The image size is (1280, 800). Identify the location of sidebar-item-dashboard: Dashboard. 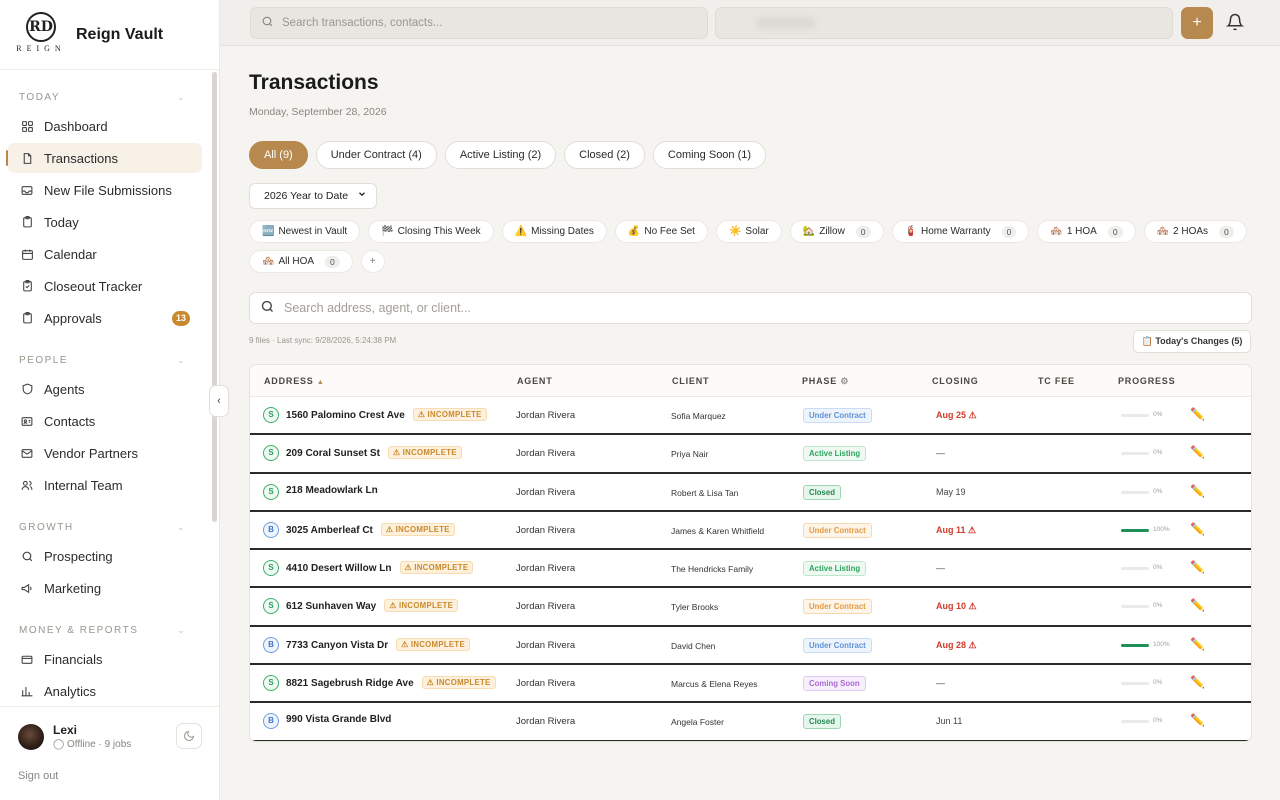
(105, 126).